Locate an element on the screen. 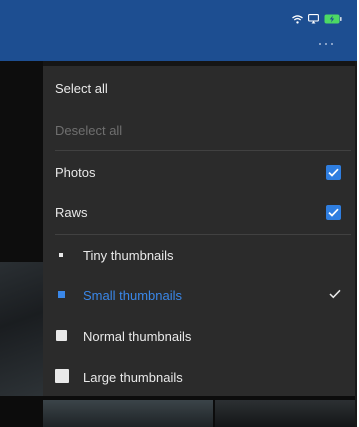  menu-item-label: Tiny thumbnails is located at coordinates (128, 255).